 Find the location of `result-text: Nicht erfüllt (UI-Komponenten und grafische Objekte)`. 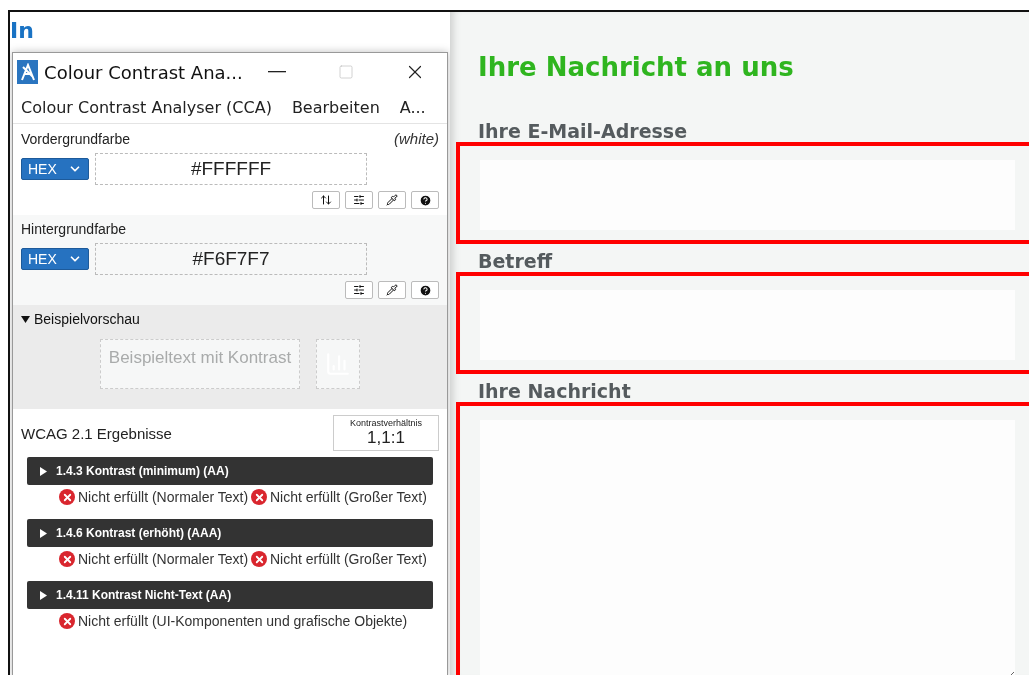

result-text: Nicht erfüllt (UI-Komponenten und grafische Objekte) is located at coordinates (244, 621).